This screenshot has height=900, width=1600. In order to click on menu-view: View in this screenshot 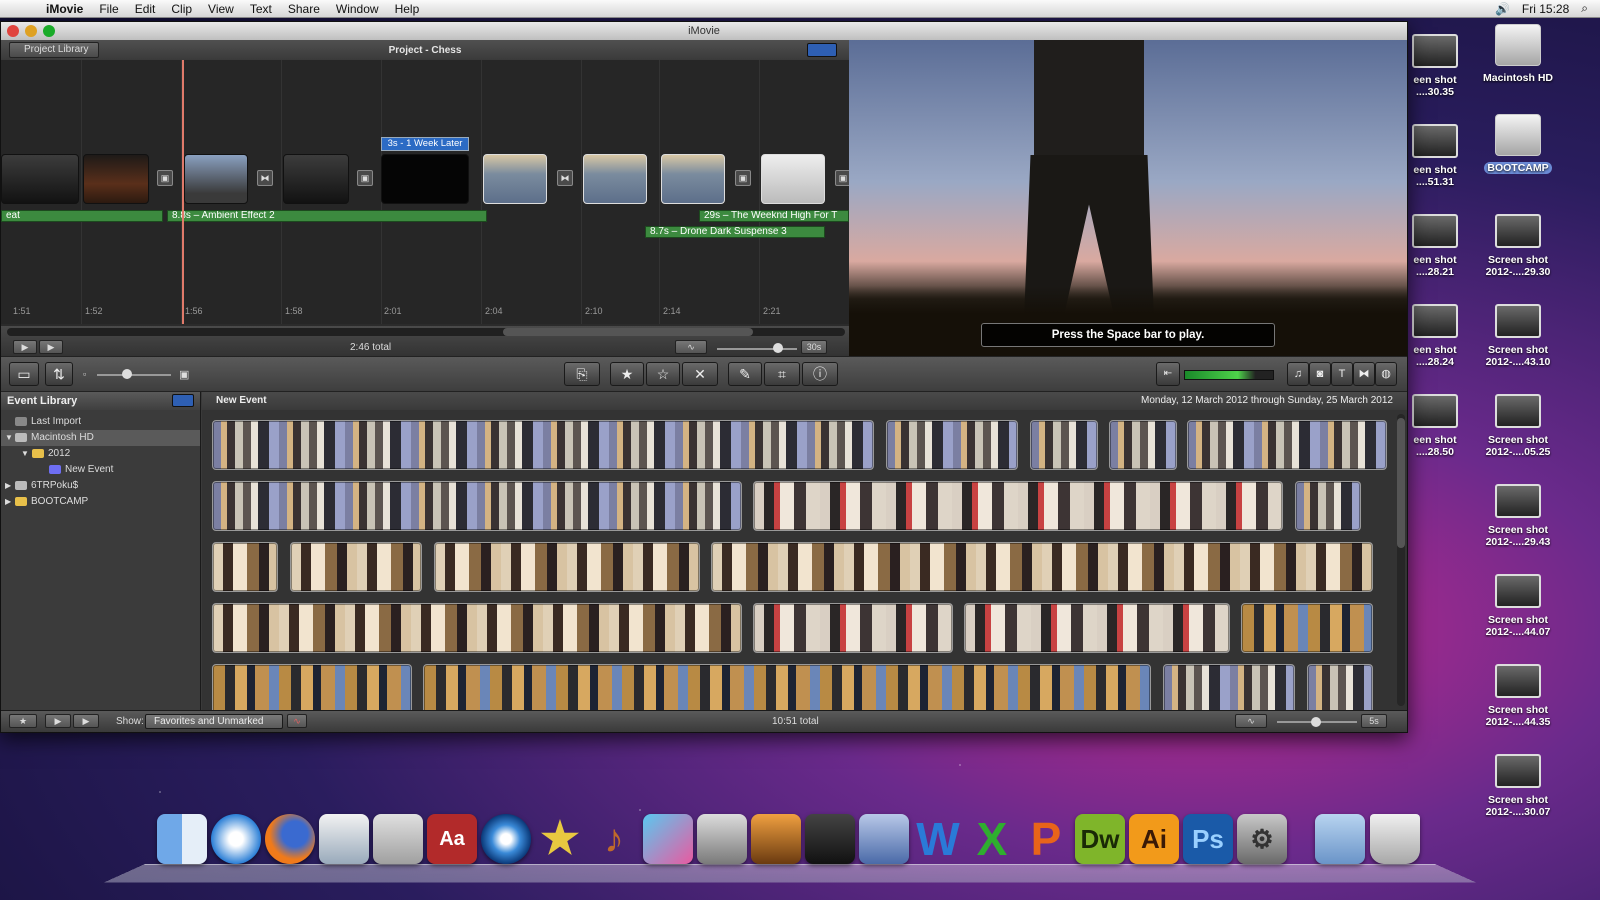, I will do `click(221, 9)`.